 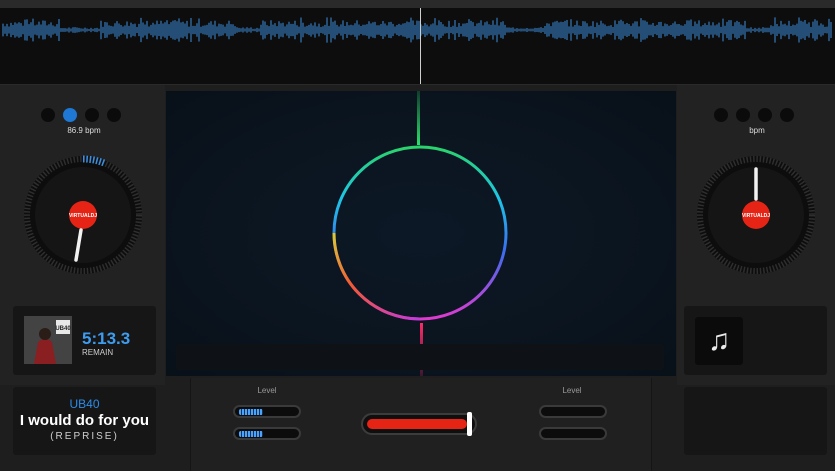 What do you see at coordinates (48, 340) in the screenshot?
I see `album-art: UB40` at bounding box center [48, 340].